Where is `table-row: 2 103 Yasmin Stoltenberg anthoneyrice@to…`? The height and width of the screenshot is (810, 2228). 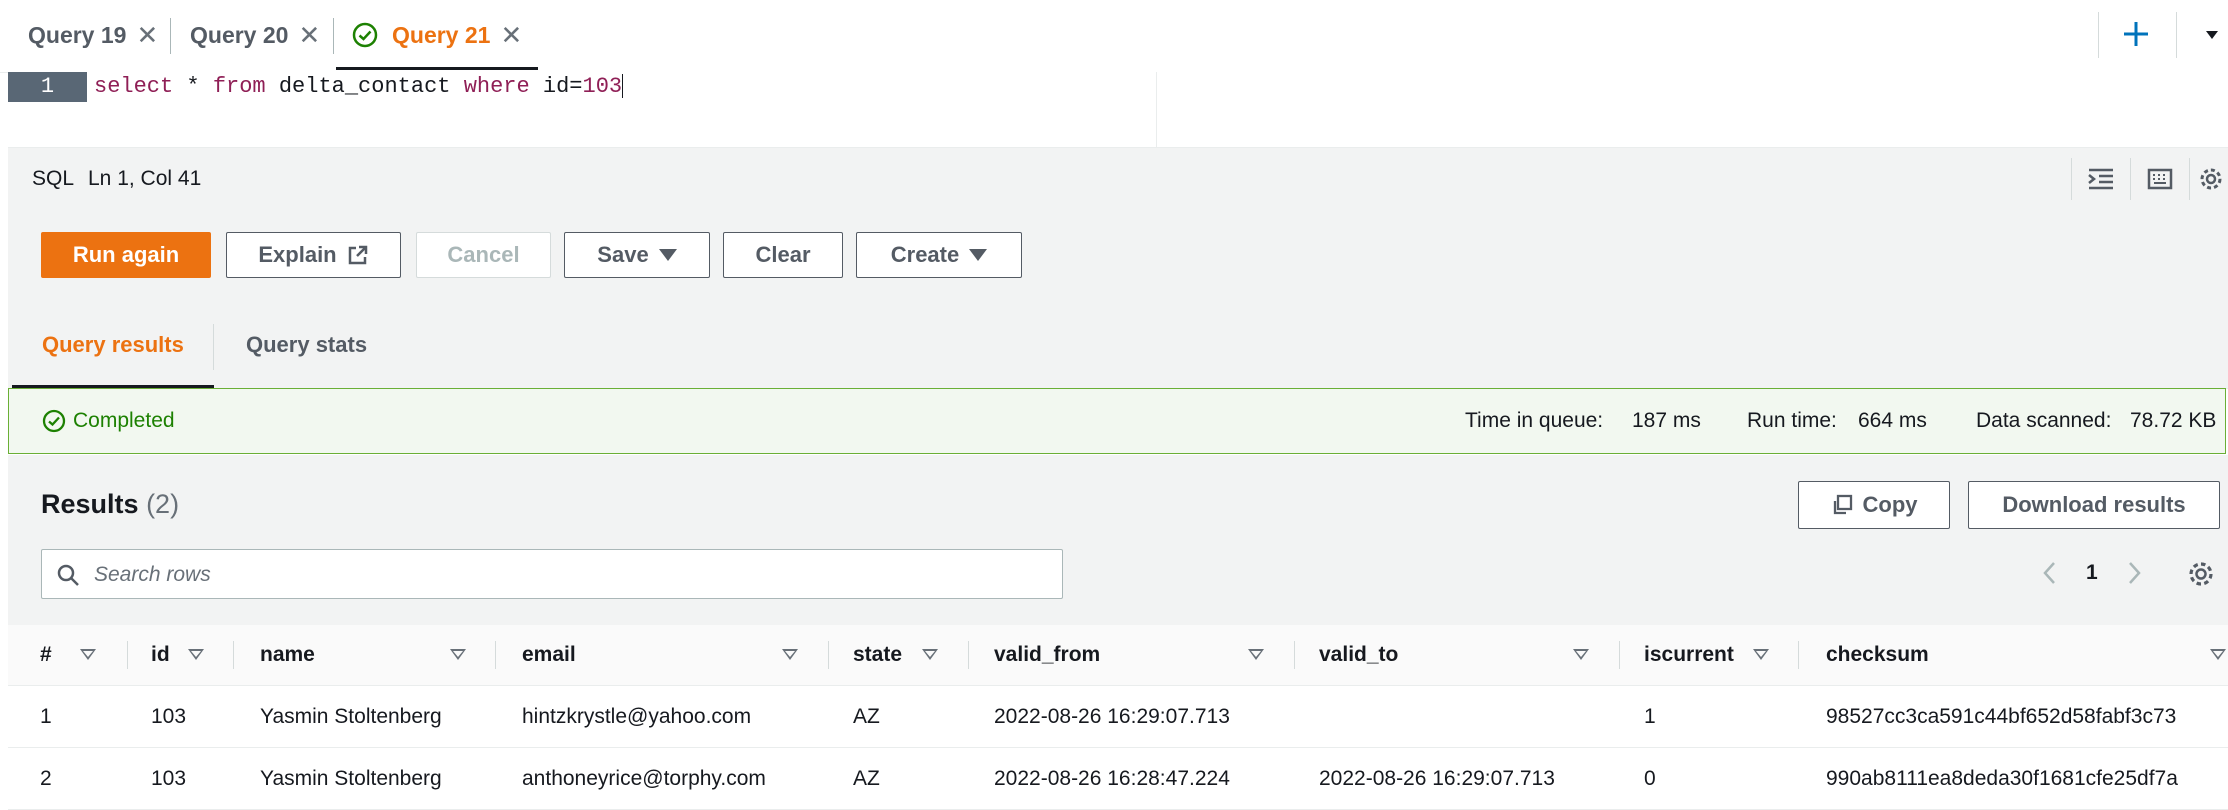 table-row: 2 103 Yasmin Stoltenberg anthoneyrice@to… is located at coordinates (1118, 779).